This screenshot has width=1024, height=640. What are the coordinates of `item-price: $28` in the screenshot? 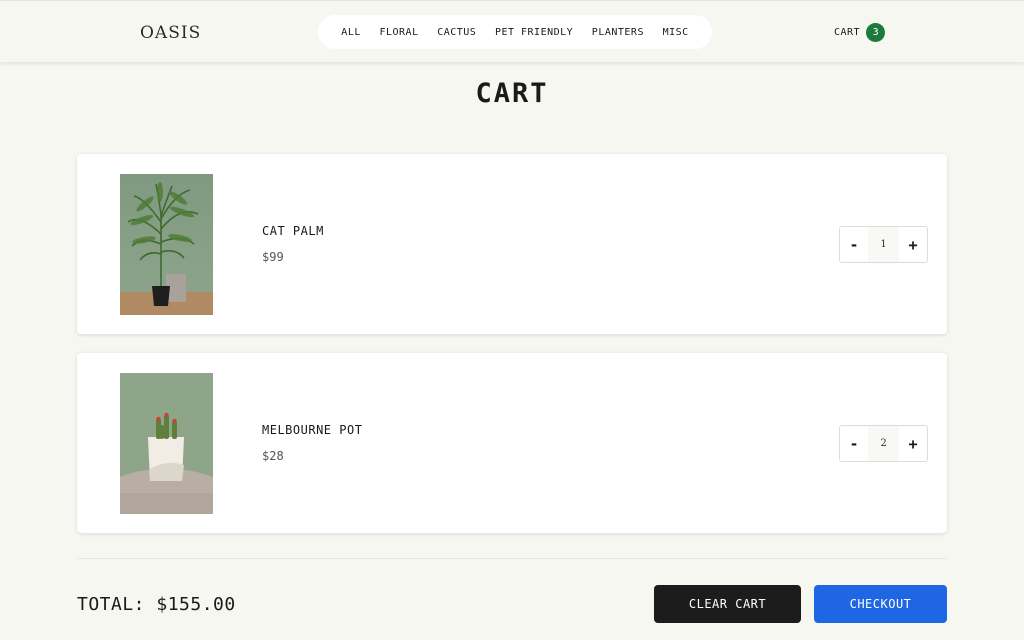 It's located at (273, 456).